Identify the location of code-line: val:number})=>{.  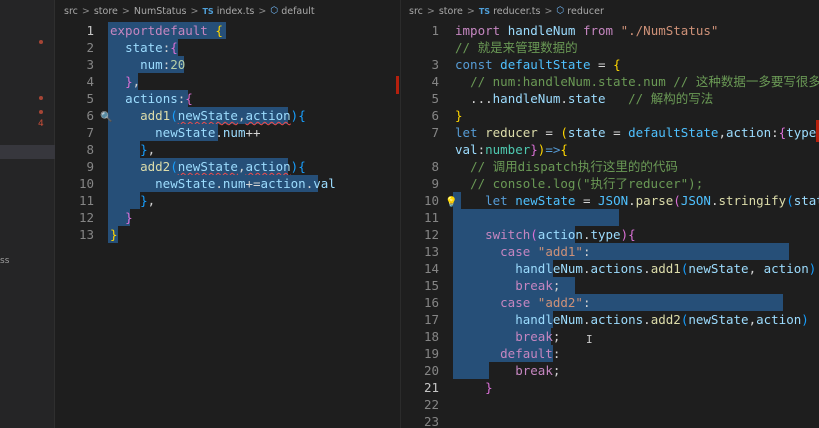
(610, 149).